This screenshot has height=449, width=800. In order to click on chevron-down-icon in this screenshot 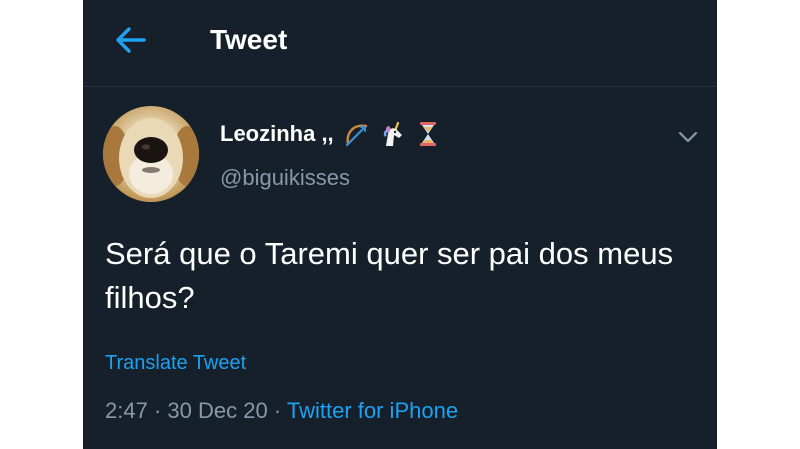, I will do `click(688, 137)`.